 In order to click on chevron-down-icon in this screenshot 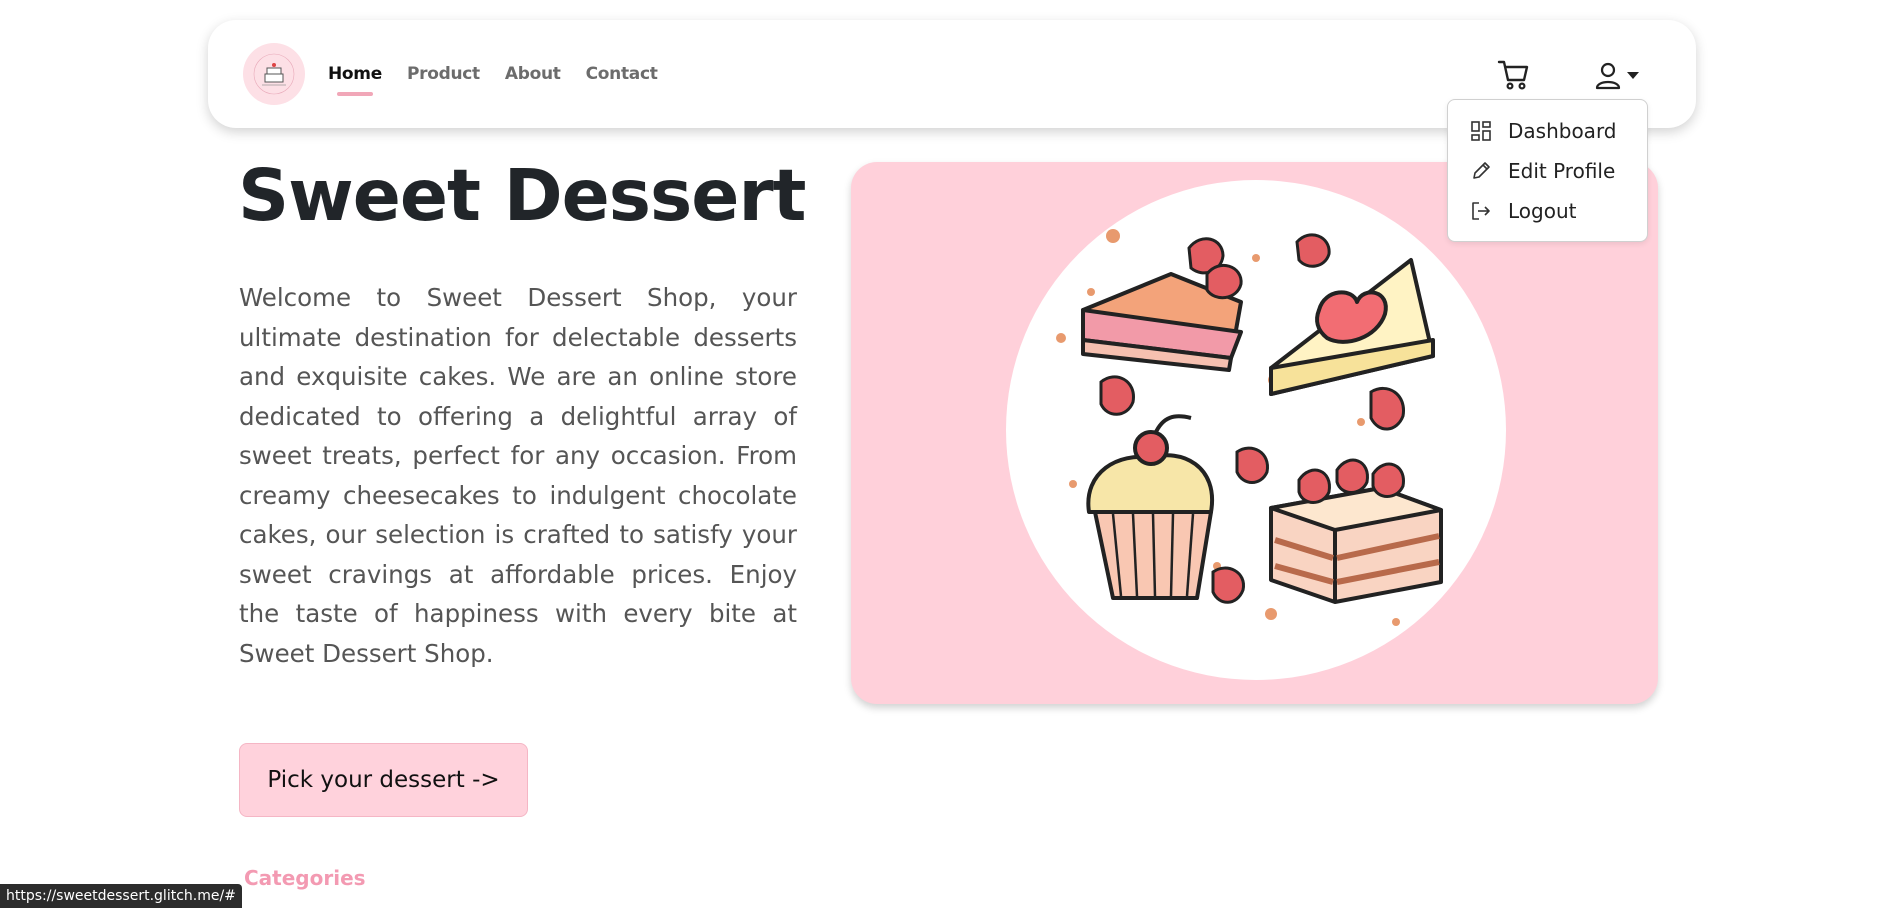, I will do `click(1633, 75)`.